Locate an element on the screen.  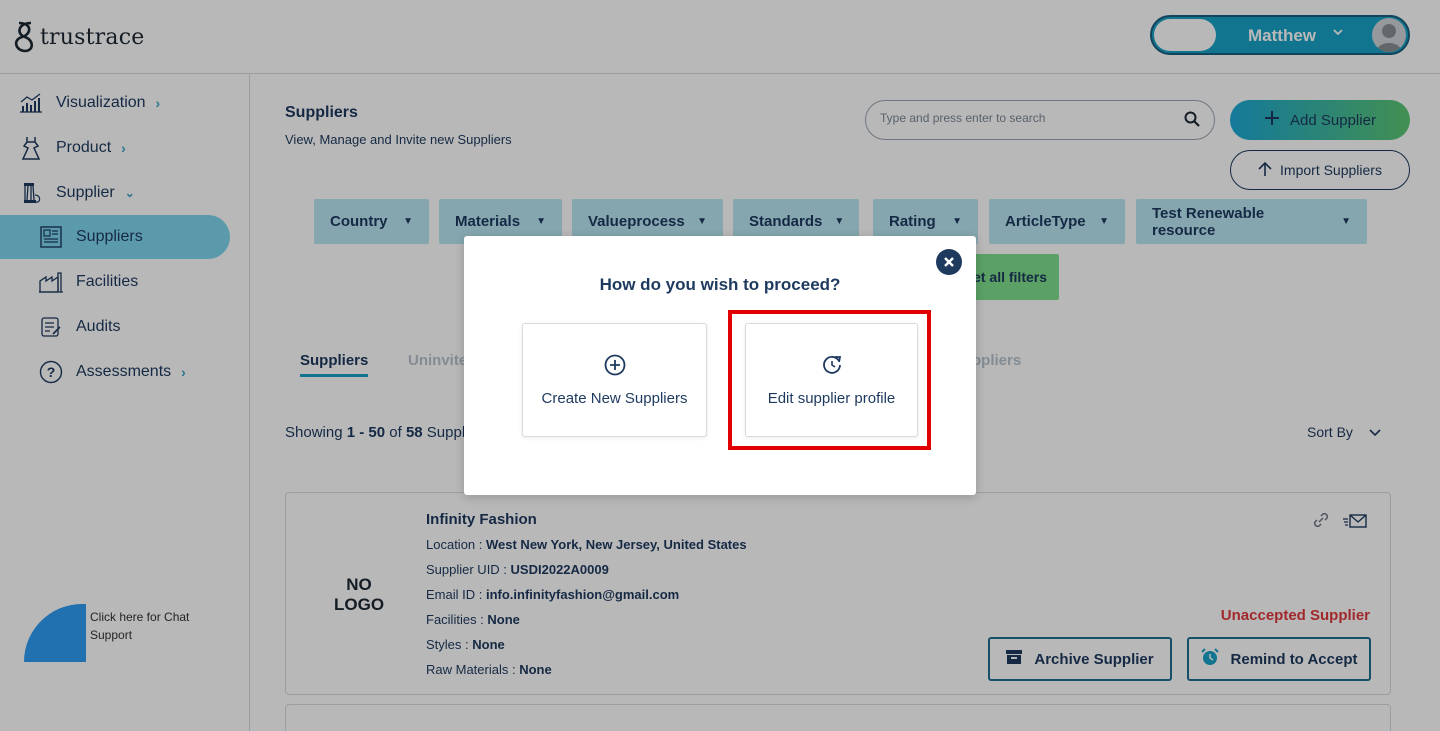
dialog-title: How do you wish to proceed? is located at coordinates (720, 284).